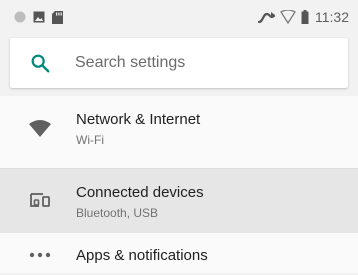  I want to click on settings-item-title: Apps & notifications, so click(142, 255).